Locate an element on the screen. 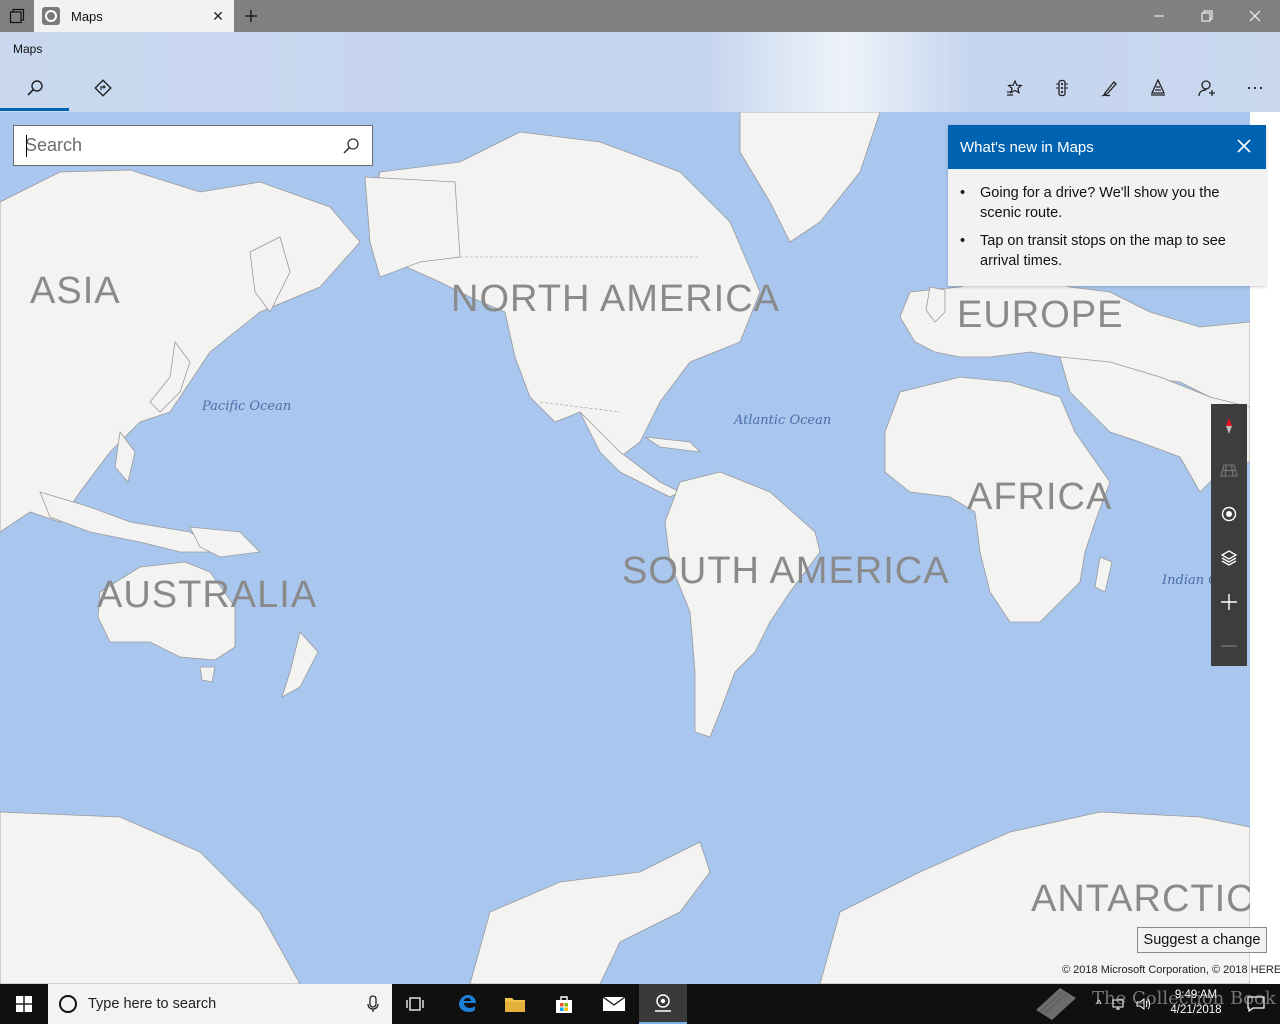 The height and width of the screenshot is (1024, 1280). land-cuba is located at coordinates (673, 444).